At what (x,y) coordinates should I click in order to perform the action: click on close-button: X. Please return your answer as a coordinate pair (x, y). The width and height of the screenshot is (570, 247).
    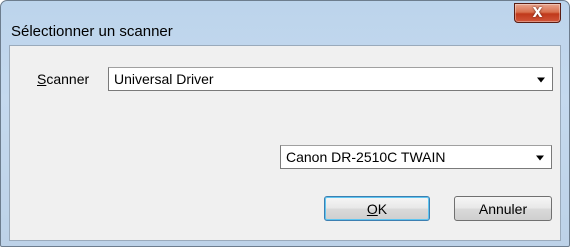
    Looking at the image, I should click on (537, 13).